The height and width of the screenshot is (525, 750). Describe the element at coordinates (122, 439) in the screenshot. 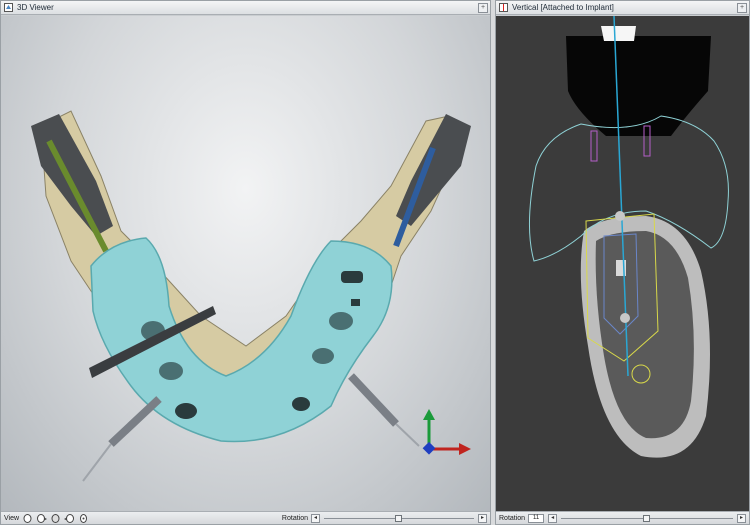

I see `drill-left` at that location.